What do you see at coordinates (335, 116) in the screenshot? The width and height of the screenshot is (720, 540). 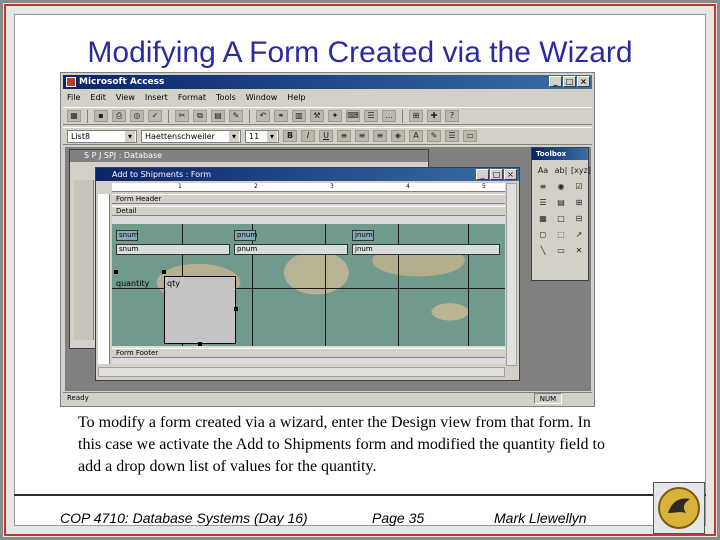 I see `autoformat-icon: ✦` at bounding box center [335, 116].